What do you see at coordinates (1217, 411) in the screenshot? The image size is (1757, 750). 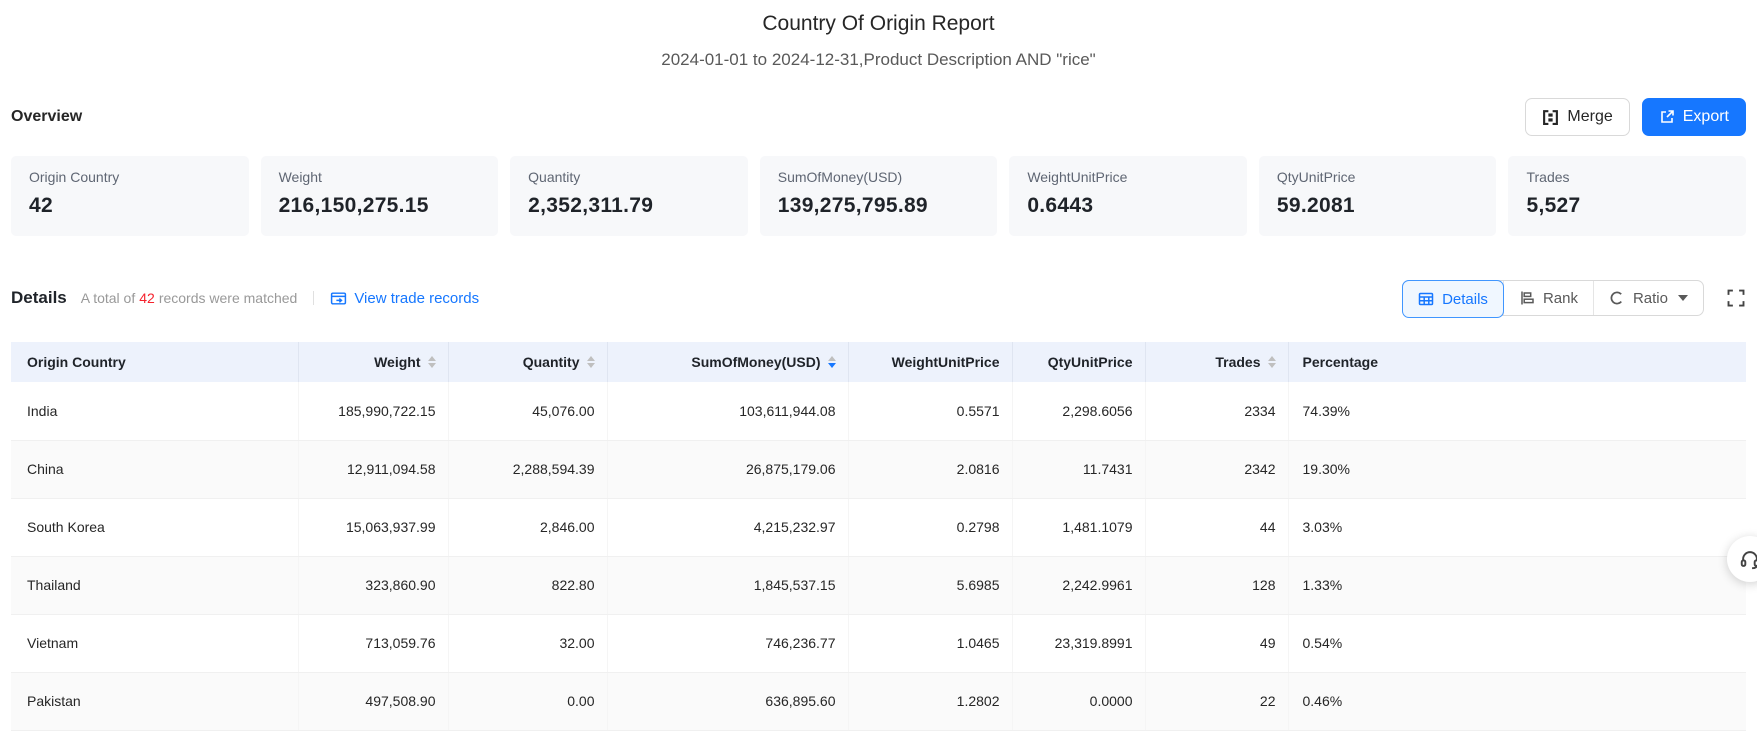 I see `trades-cell: 2334` at bounding box center [1217, 411].